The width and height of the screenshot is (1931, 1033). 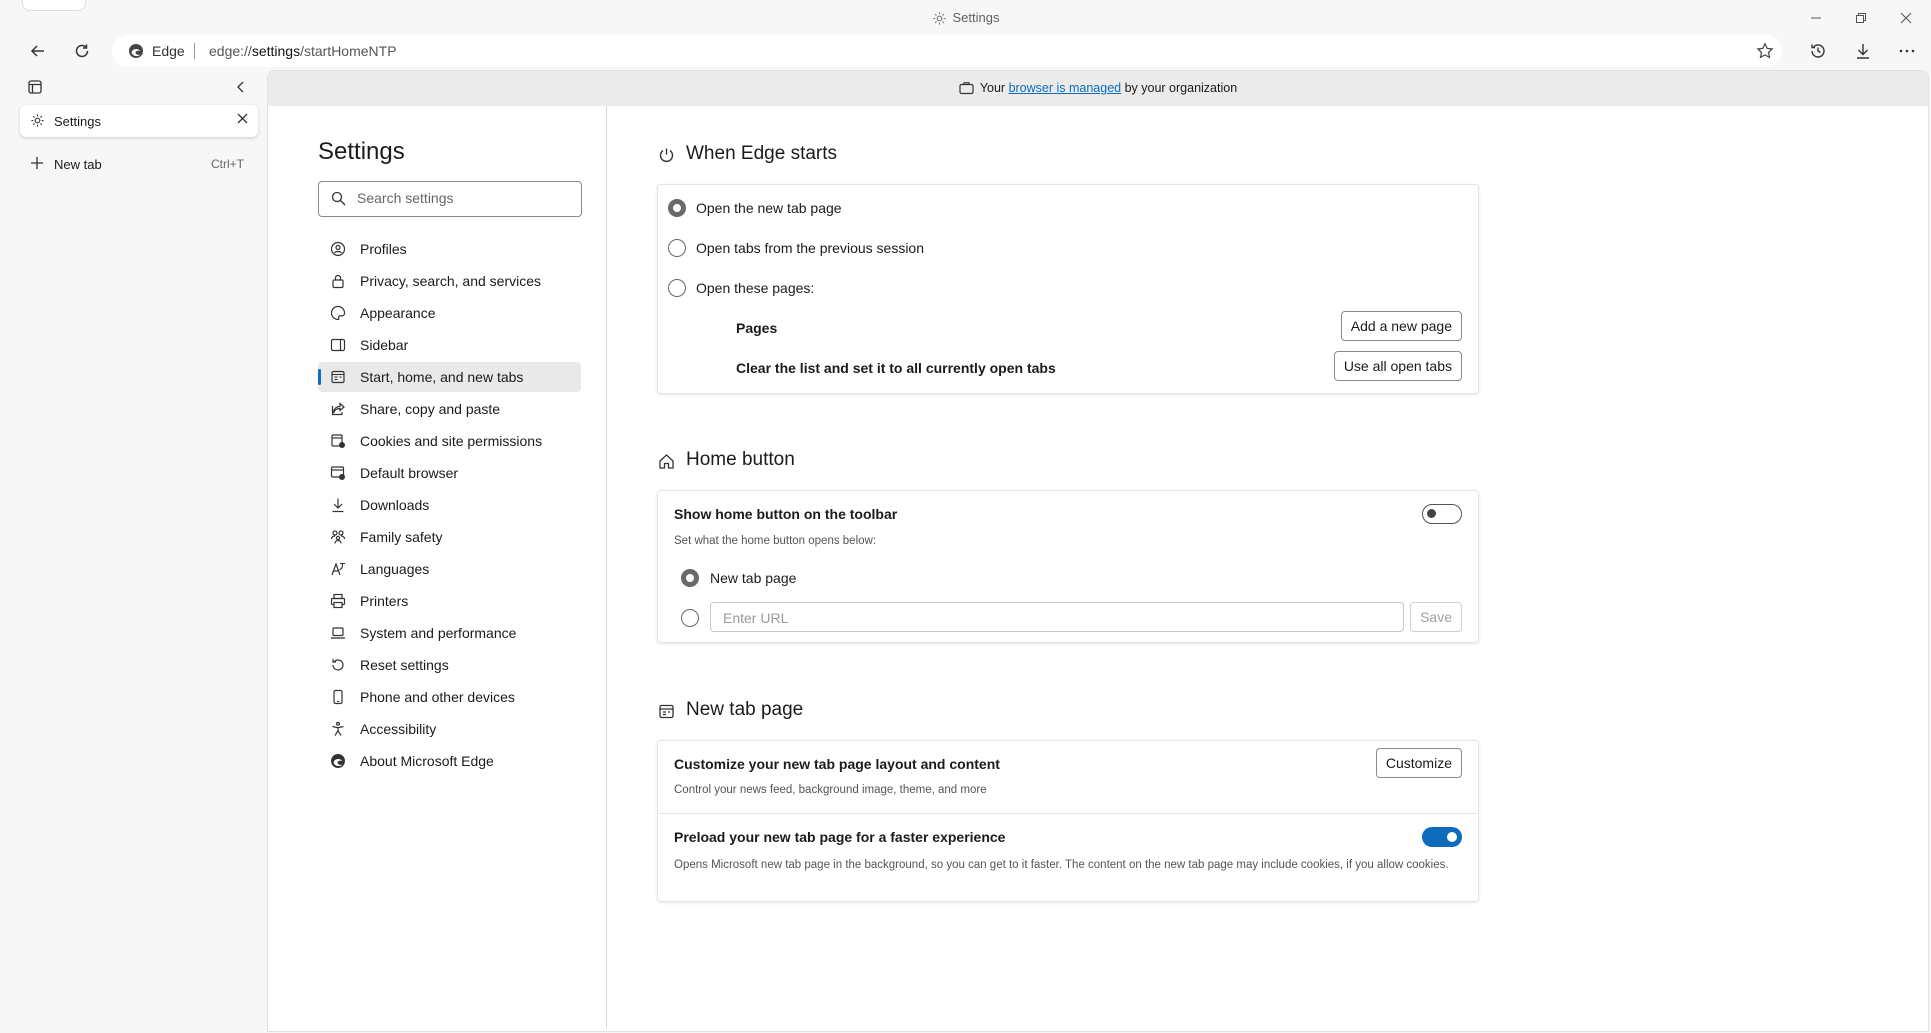 I want to click on tab-actions-icon, so click(x=35, y=87).